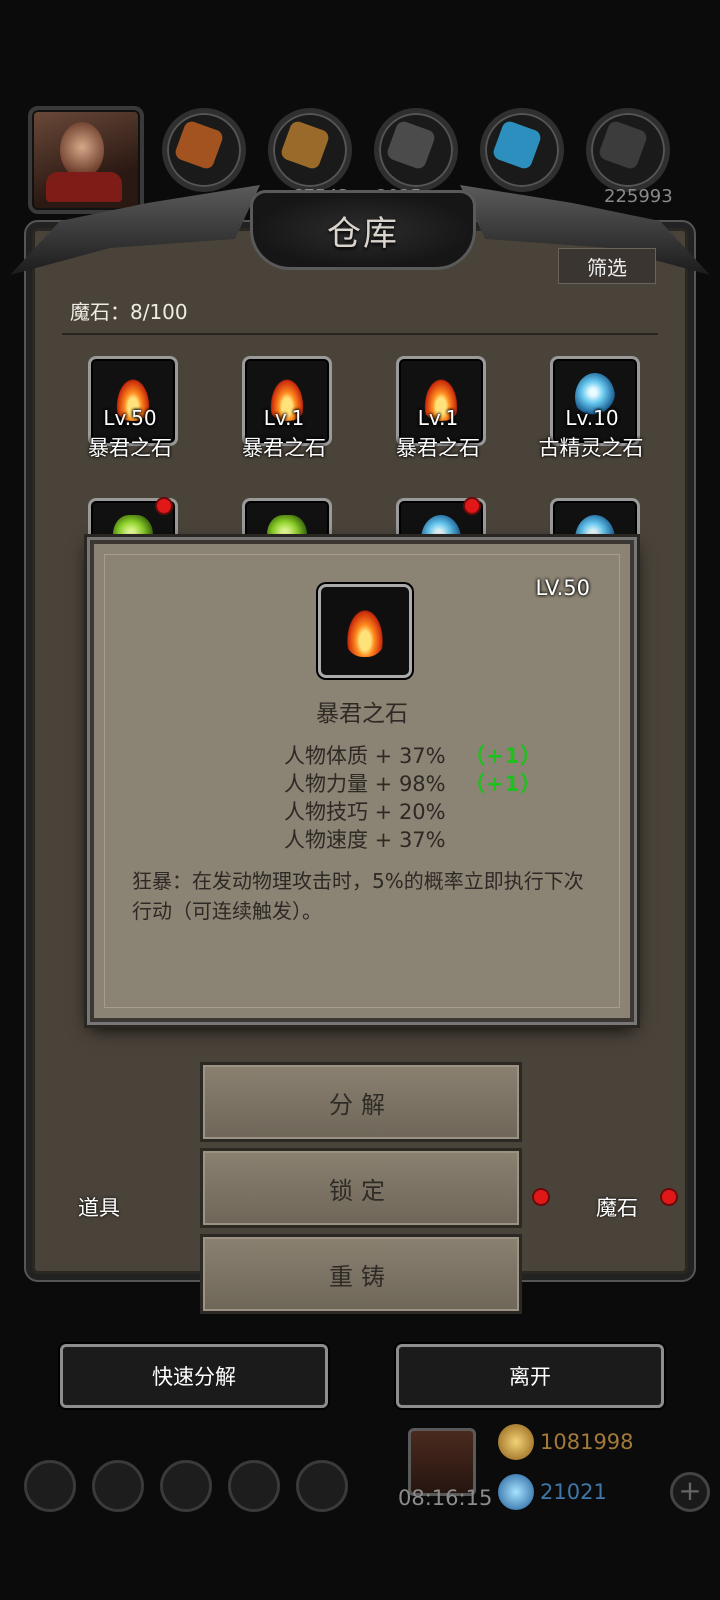  I want to click on leave-button: 离开, so click(530, 1376).